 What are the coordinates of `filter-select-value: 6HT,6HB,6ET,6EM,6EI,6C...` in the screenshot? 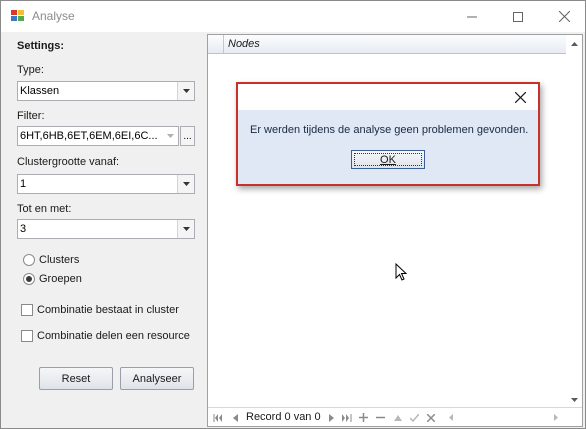 It's located at (89, 136).